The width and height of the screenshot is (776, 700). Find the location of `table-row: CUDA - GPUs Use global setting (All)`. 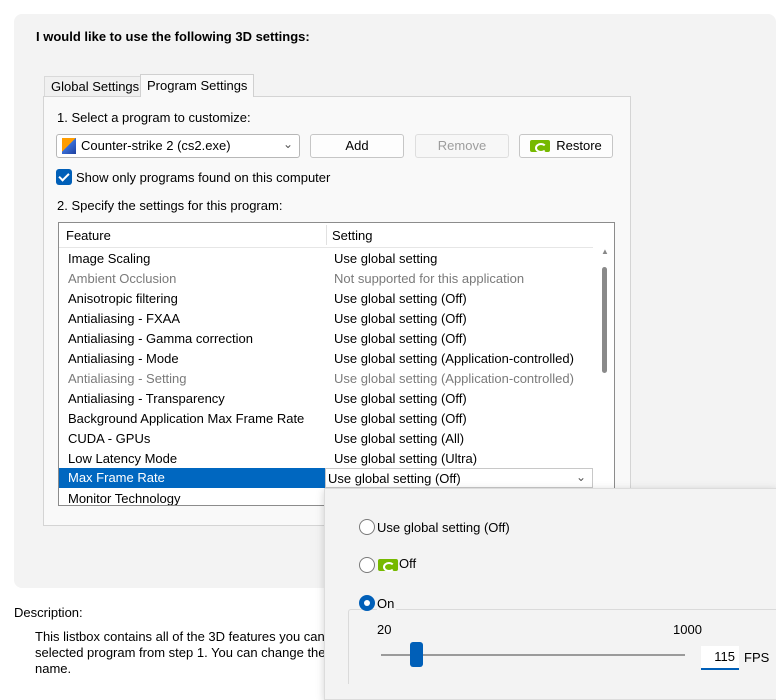

table-row: CUDA - GPUs Use global setting (All) is located at coordinates (326, 438).